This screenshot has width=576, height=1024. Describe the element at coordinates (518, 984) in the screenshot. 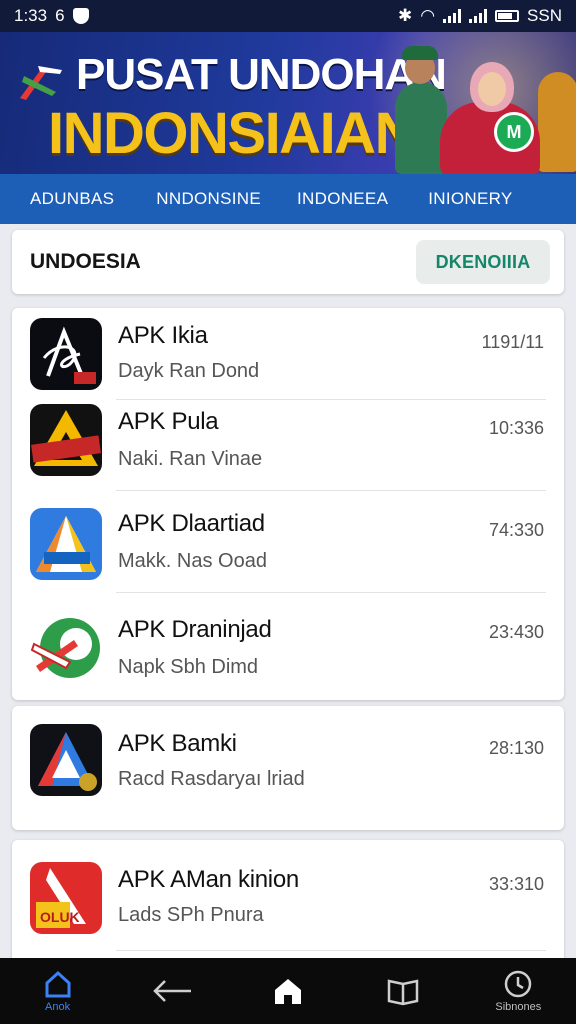

I see `clock-icon` at that location.